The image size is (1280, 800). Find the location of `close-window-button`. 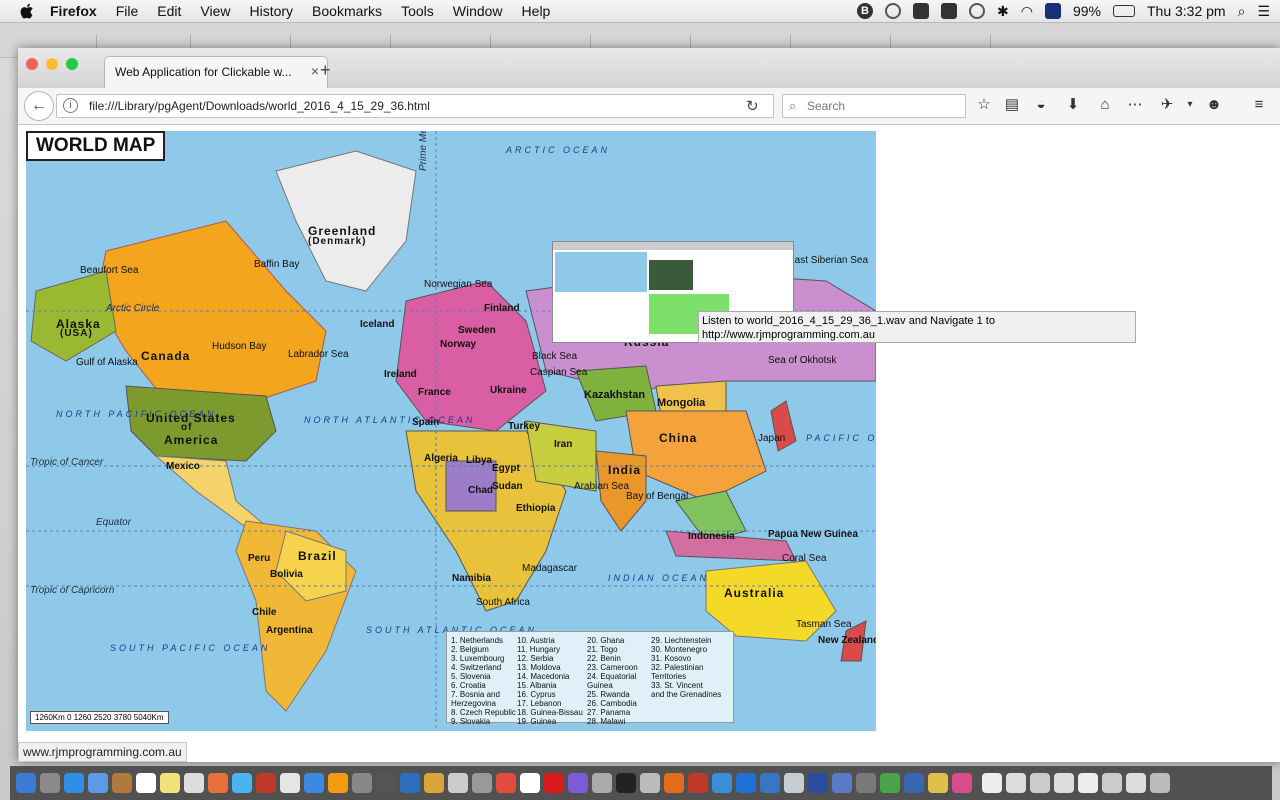

close-window-button is located at coordinates (32, 64).